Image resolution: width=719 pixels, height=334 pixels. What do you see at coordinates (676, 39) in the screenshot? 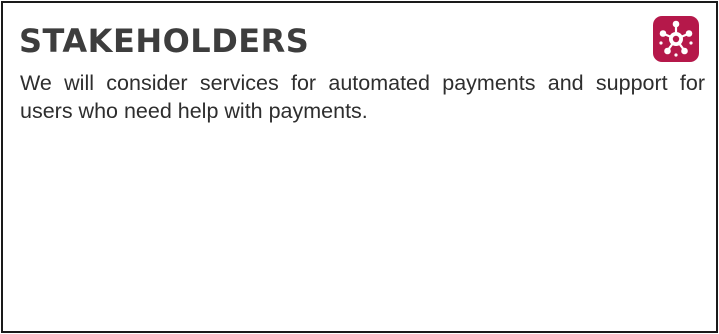
I see `stakeholders-network-icon` at bounding box center [676, 39].